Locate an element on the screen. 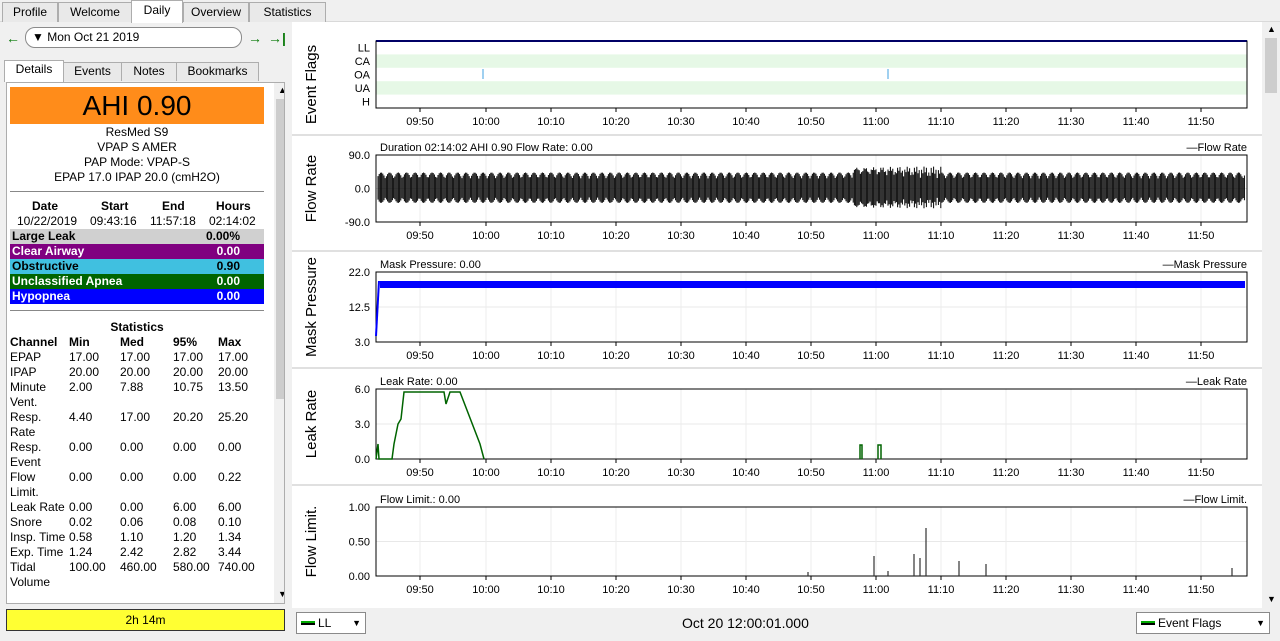 This screenshot has height=641, width=1280. stats-cell: 0.22 is located at coordinates (230, 477).